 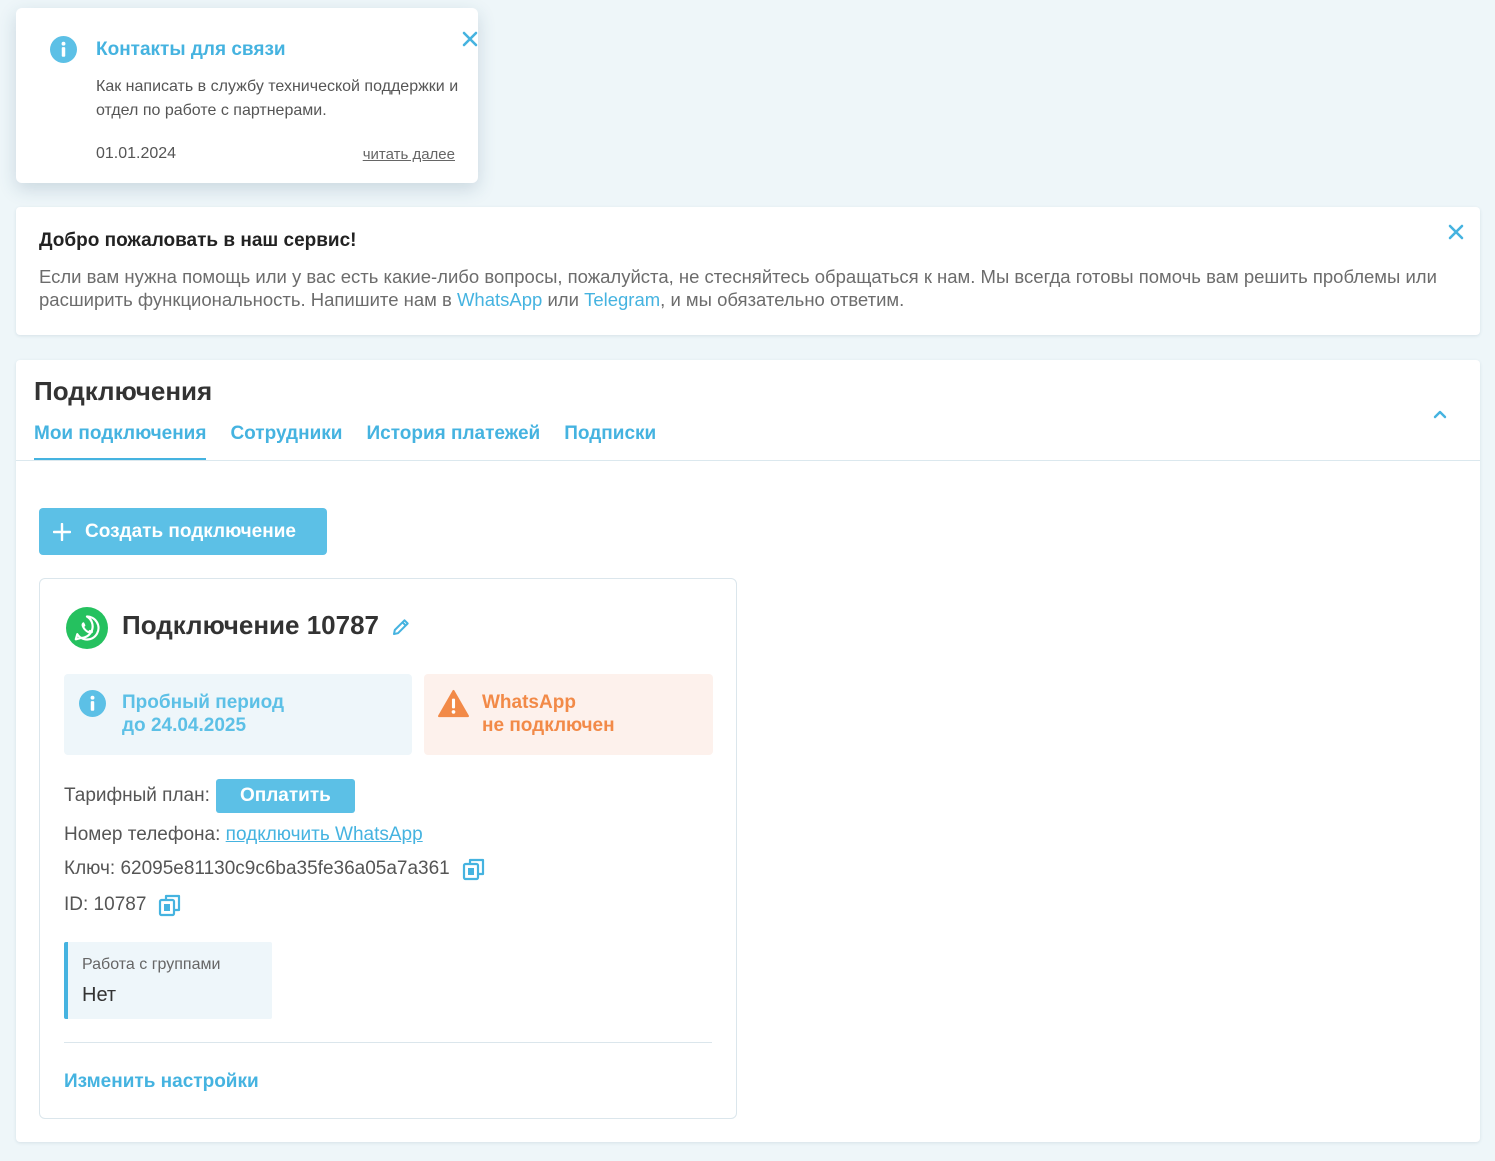 I want to click on divider, so click(x=388, y=1042).